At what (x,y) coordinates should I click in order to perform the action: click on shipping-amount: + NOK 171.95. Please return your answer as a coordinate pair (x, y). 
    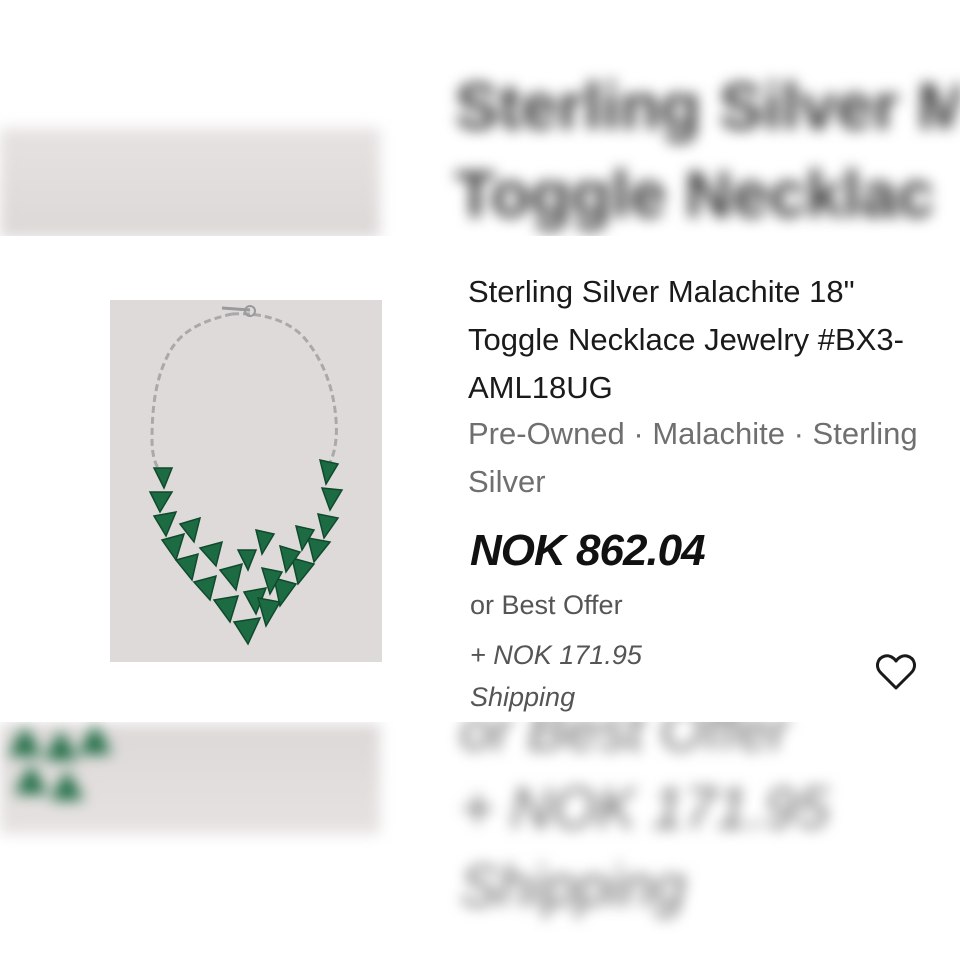
    Looking at the image, I should click on (556, 655).